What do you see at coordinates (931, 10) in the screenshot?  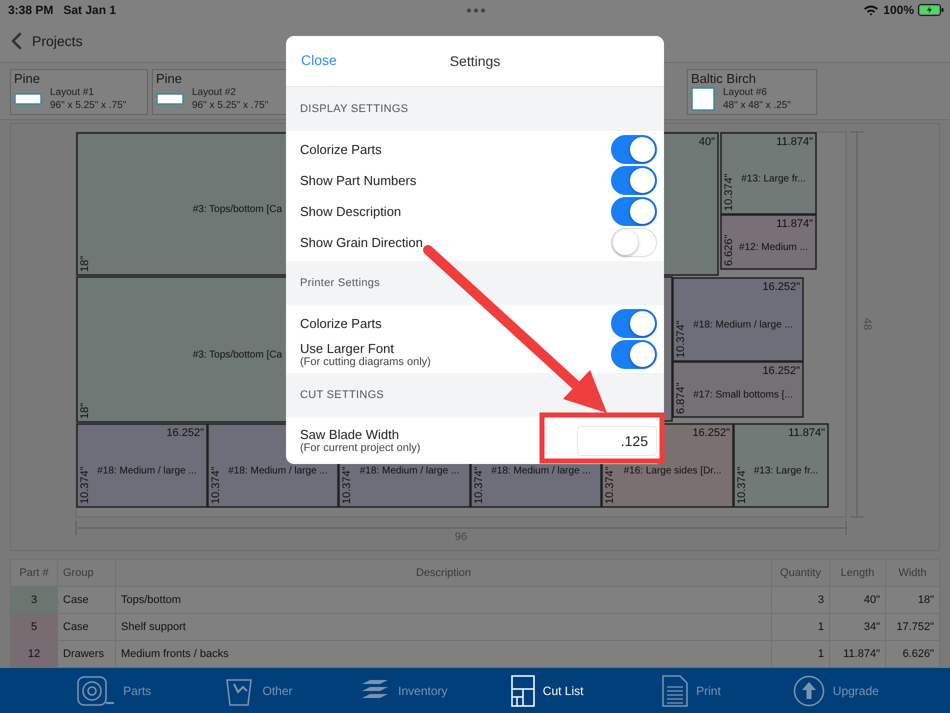 I see `battery-icon` at bounding box center [931, 10].